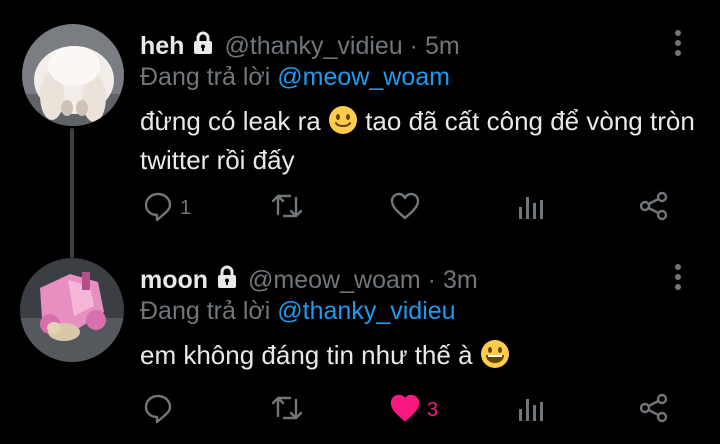 This screenshot has height=444, width=720. What do you see at coordinates (186, 207) in the screenshot?
I see `reply-count: 1` at bounding box center [186, 207].